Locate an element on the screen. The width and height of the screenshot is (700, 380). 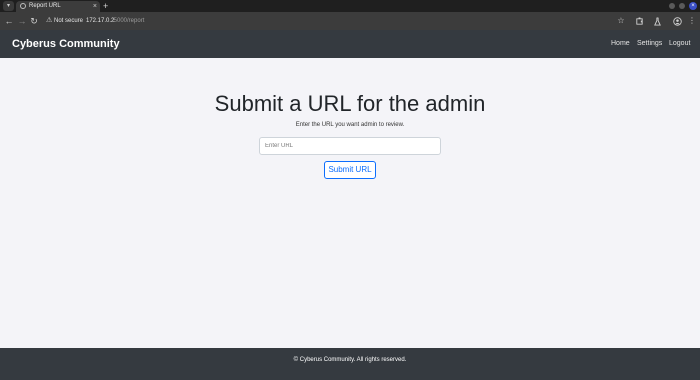
nav-link-home: Home is located at coordinates (620, 44).